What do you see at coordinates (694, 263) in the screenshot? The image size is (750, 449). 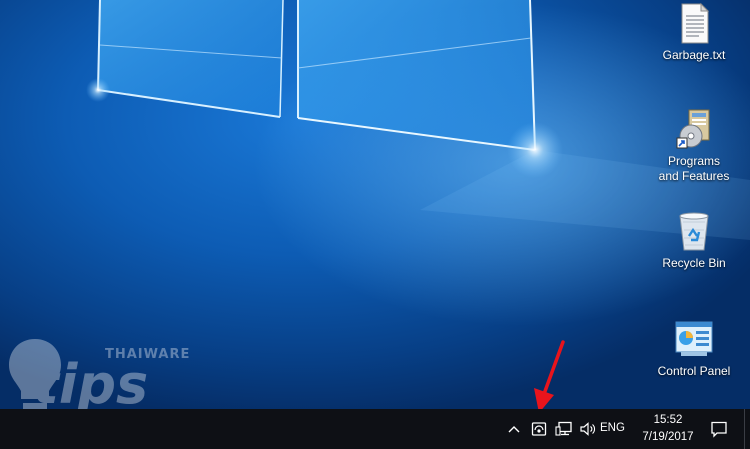 I see `desktop-icon-label: Recycle Bin` at bounding box center [694, 263].